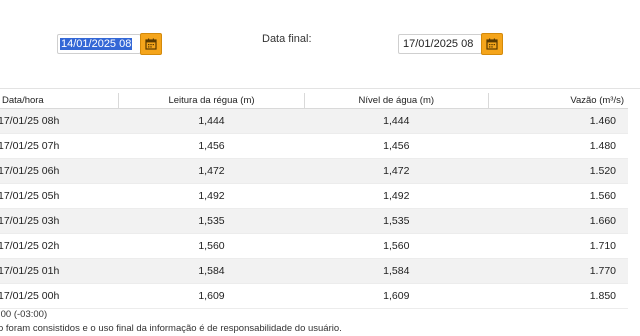  What do you see at coordinates (59, 196) in the screenshot?
I see `cell-datetime: 17/01/25 05h` at bounding box center [59, 196].